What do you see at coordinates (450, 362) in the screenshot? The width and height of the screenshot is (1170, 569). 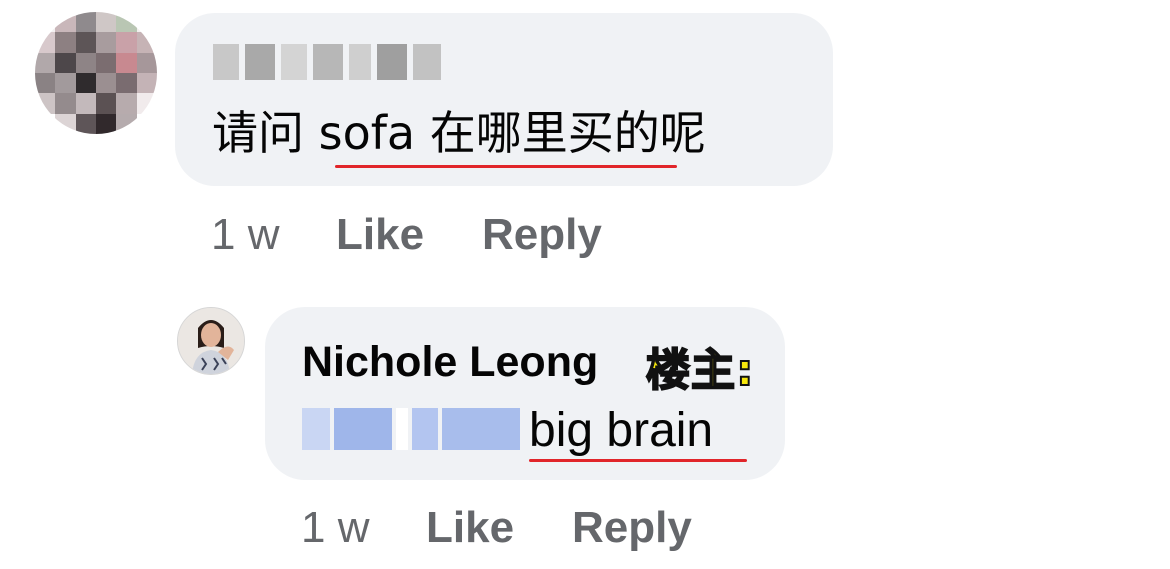 I see `reply-author-name: Nichole Leong` at bounding box center [450, 362].